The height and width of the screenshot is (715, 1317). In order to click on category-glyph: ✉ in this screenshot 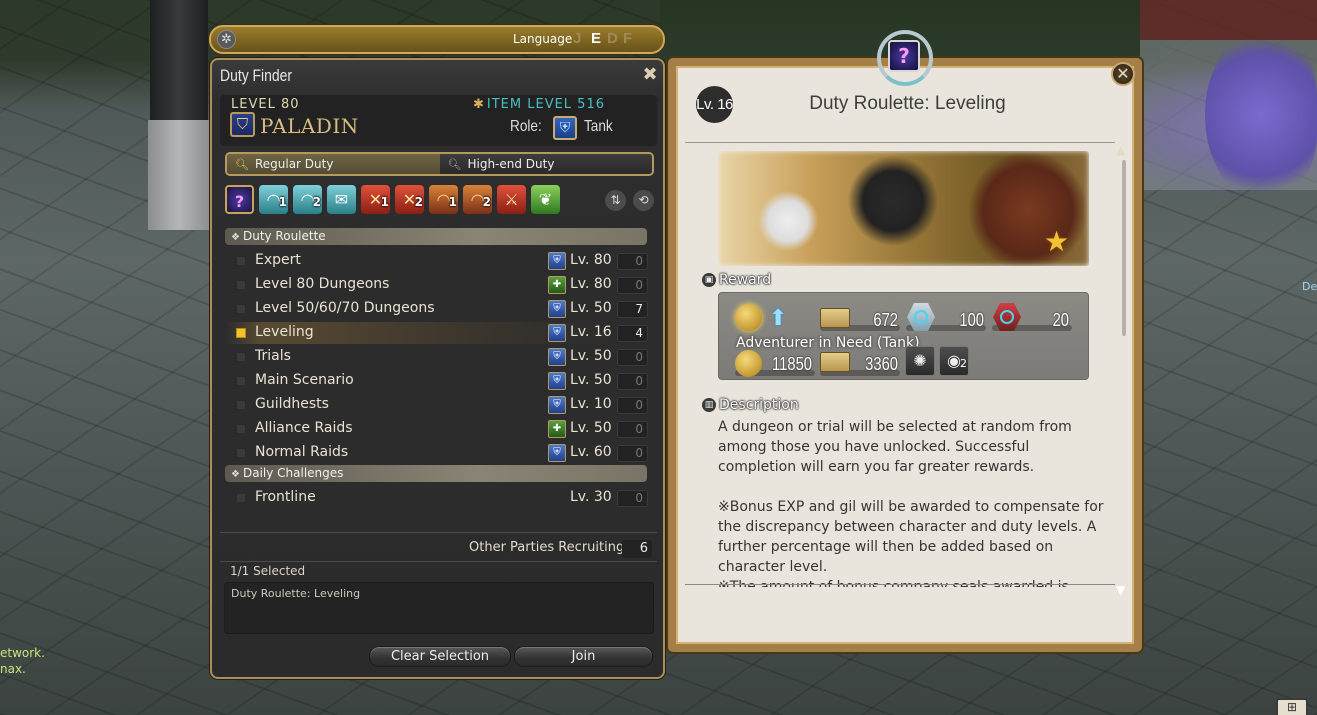, I will do `click(341, 199)`.